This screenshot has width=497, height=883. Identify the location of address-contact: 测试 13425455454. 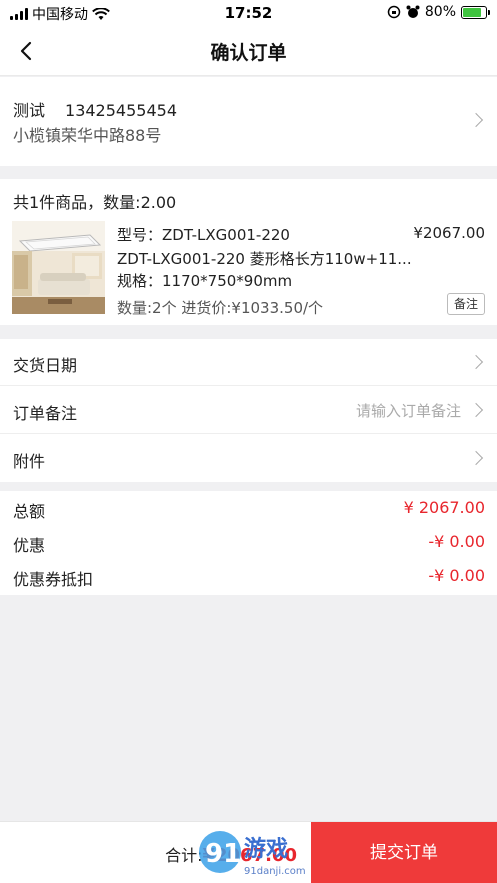
(95, 109).